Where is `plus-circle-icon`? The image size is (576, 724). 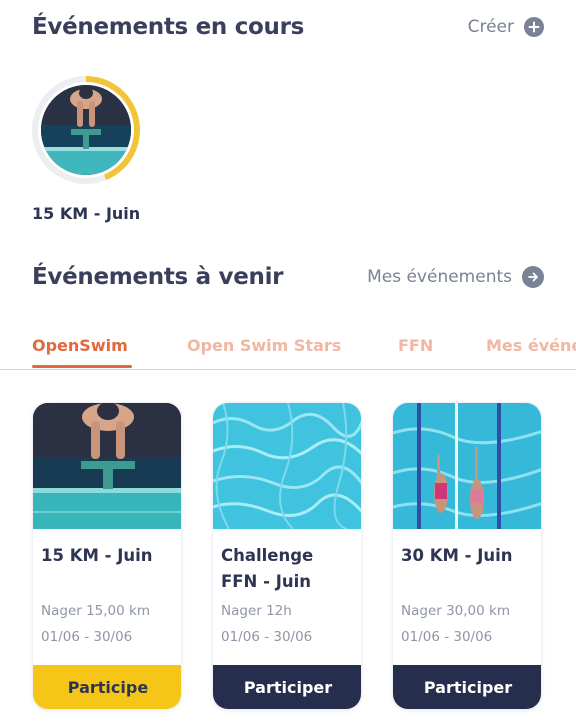 plus-circle-icon is located at coordinates (534, 27).